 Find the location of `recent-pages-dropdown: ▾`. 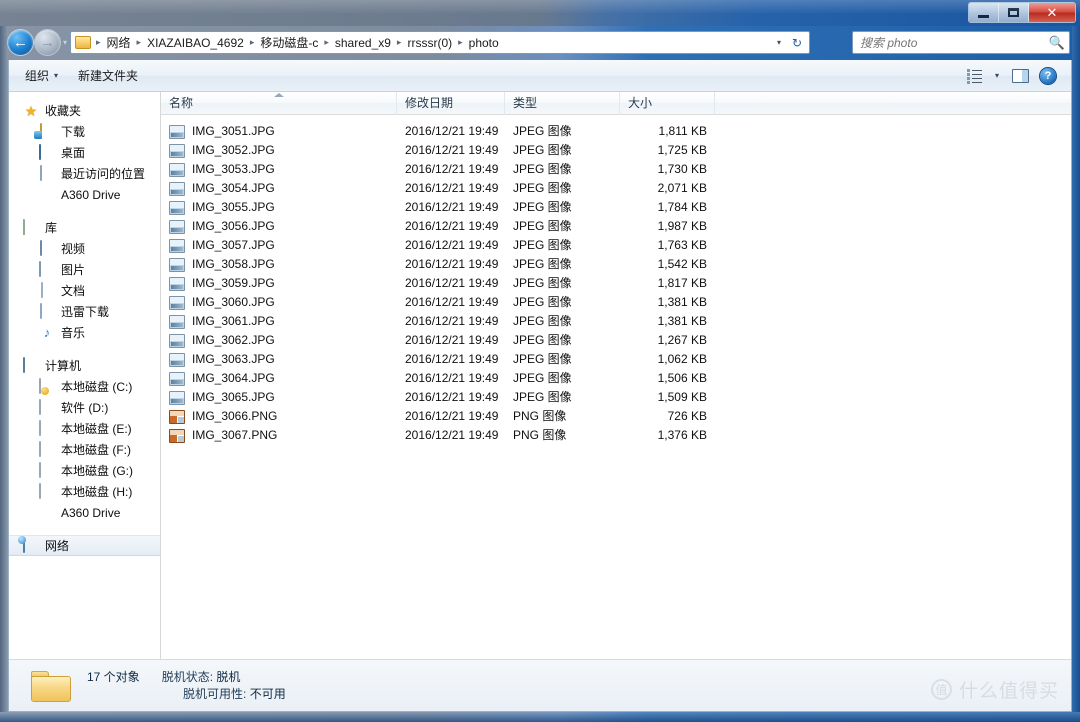

recent-pages-dropdown: ▾ is located at coordinates (65, 42).